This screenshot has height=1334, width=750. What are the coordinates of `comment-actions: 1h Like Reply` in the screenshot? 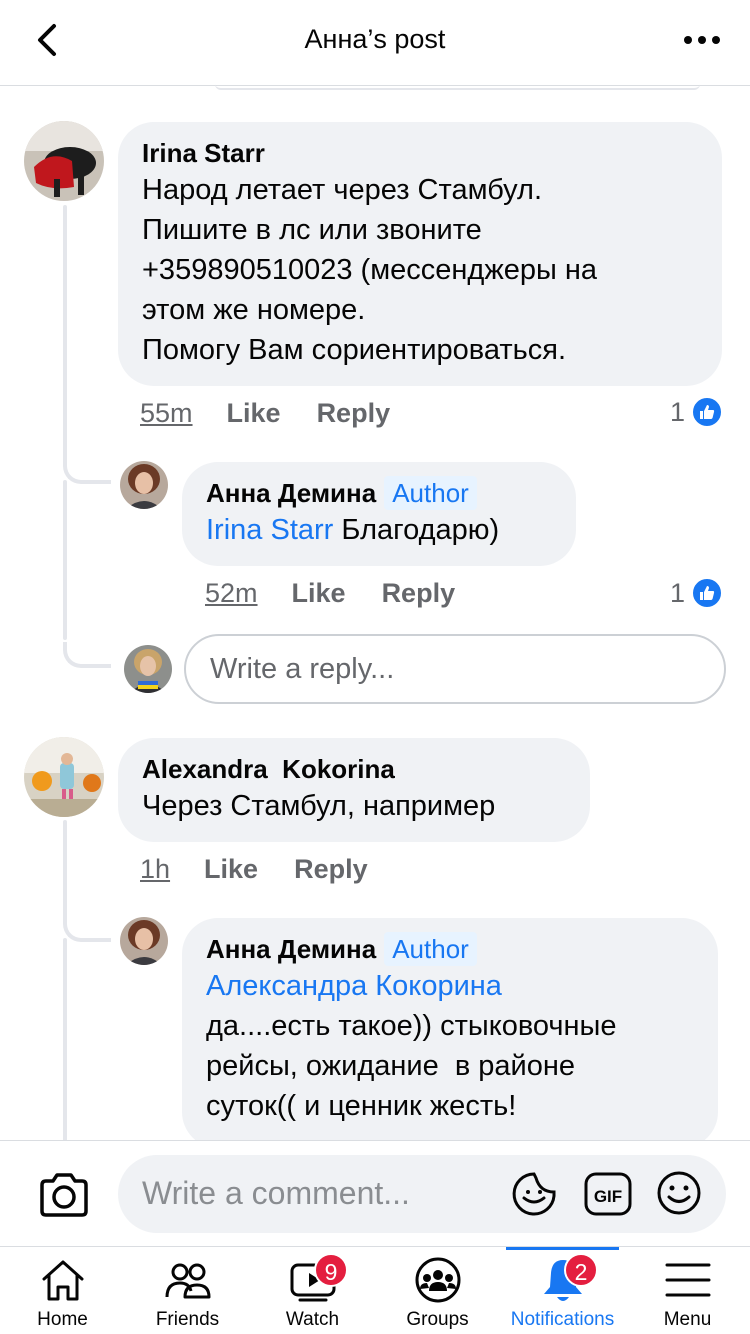 It's located at (272, 869).